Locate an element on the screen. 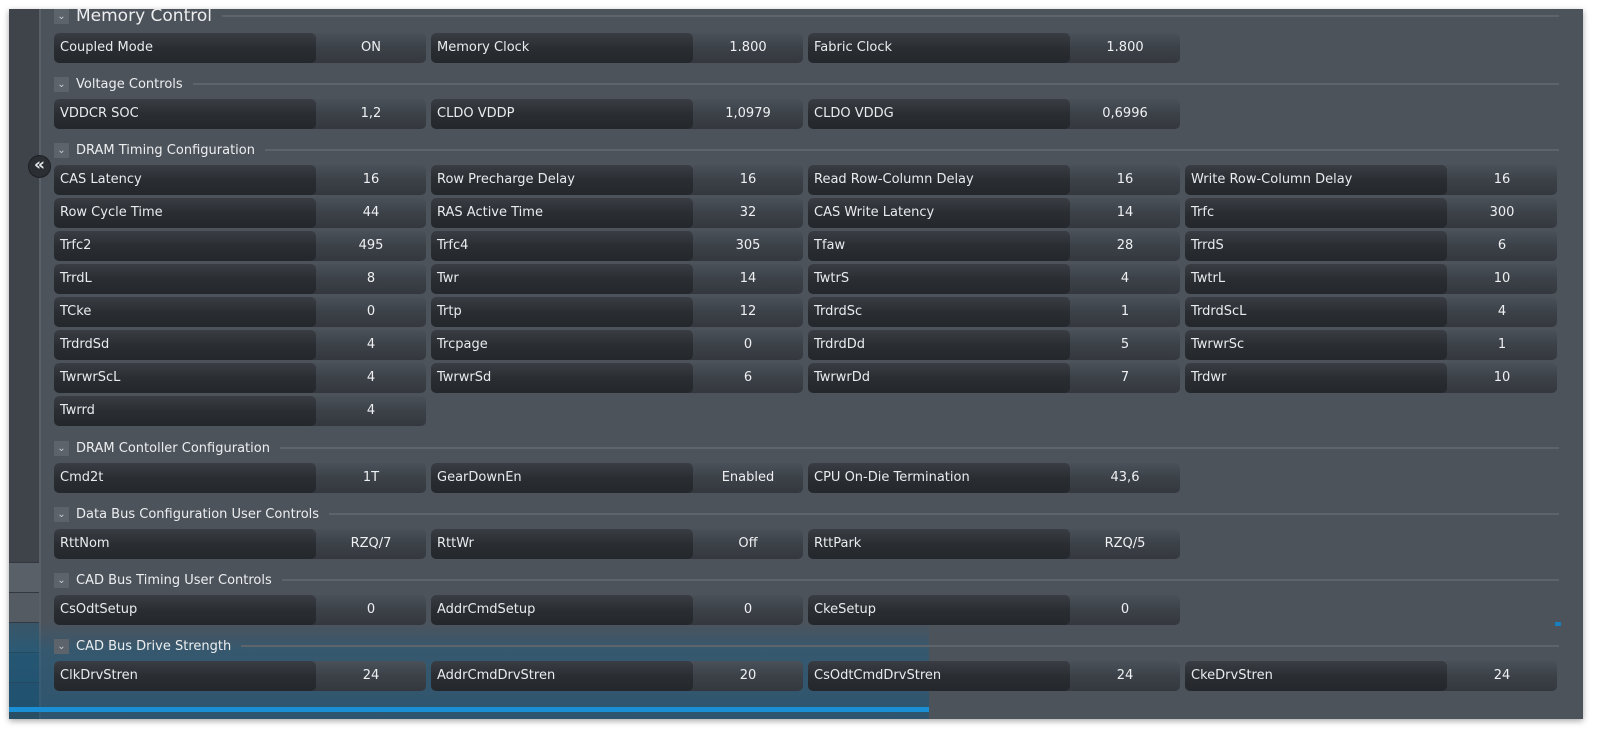  setting-field: Row Precharge Delay 16 is located at coordinates (617, 180).